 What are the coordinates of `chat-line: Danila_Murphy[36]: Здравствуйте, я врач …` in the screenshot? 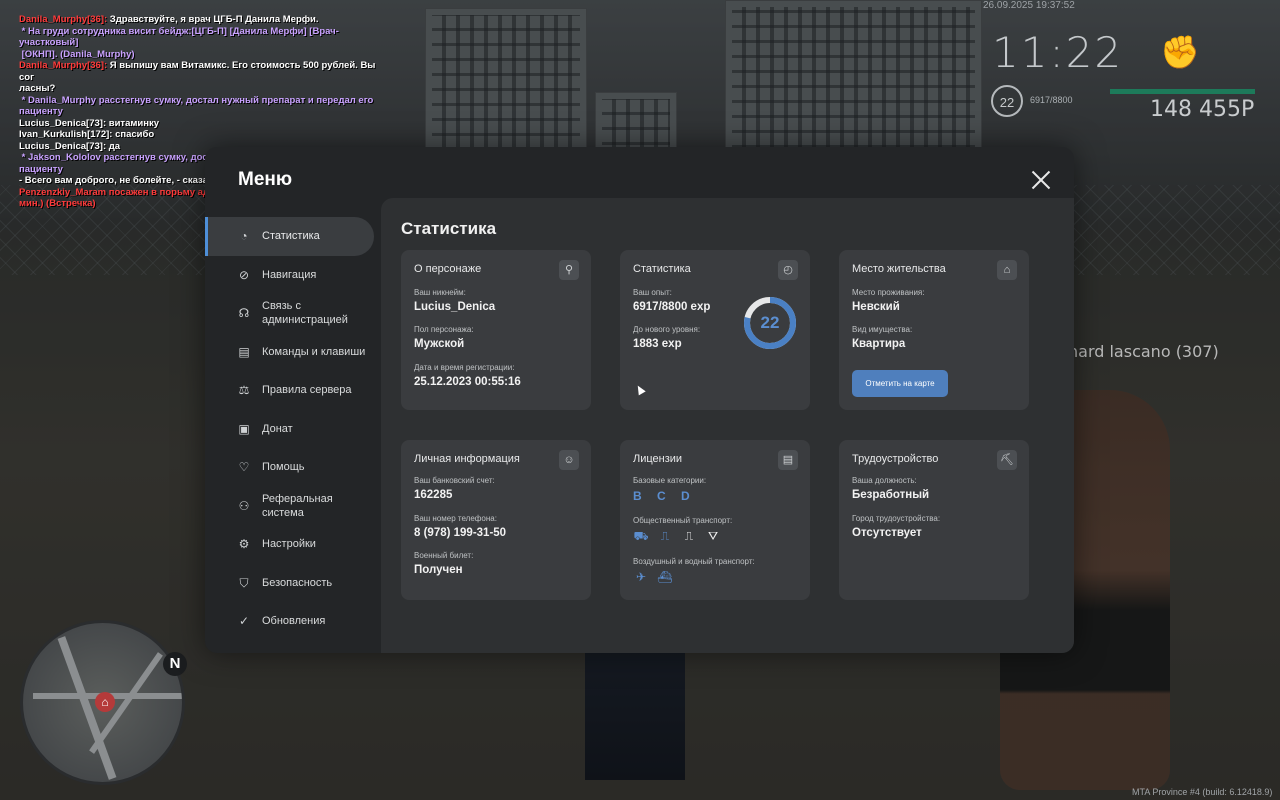 It's located at (204, 20).